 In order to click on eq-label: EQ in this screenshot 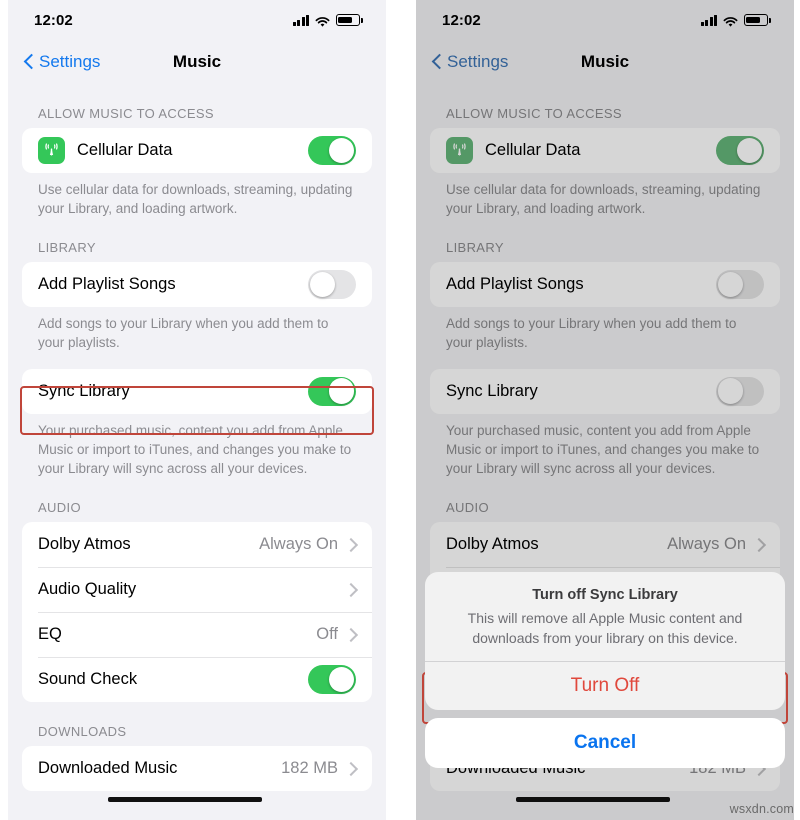, I will do `click(50, 634)`.